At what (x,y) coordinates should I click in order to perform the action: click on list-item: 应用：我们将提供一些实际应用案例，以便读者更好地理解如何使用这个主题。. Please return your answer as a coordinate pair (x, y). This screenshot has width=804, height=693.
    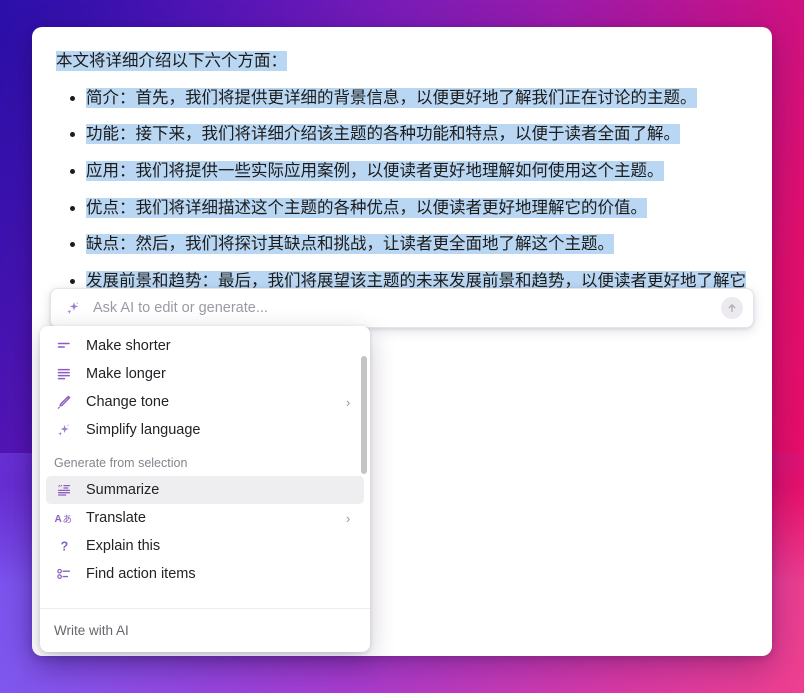
    Looking at the image, I should click on (402, 171).